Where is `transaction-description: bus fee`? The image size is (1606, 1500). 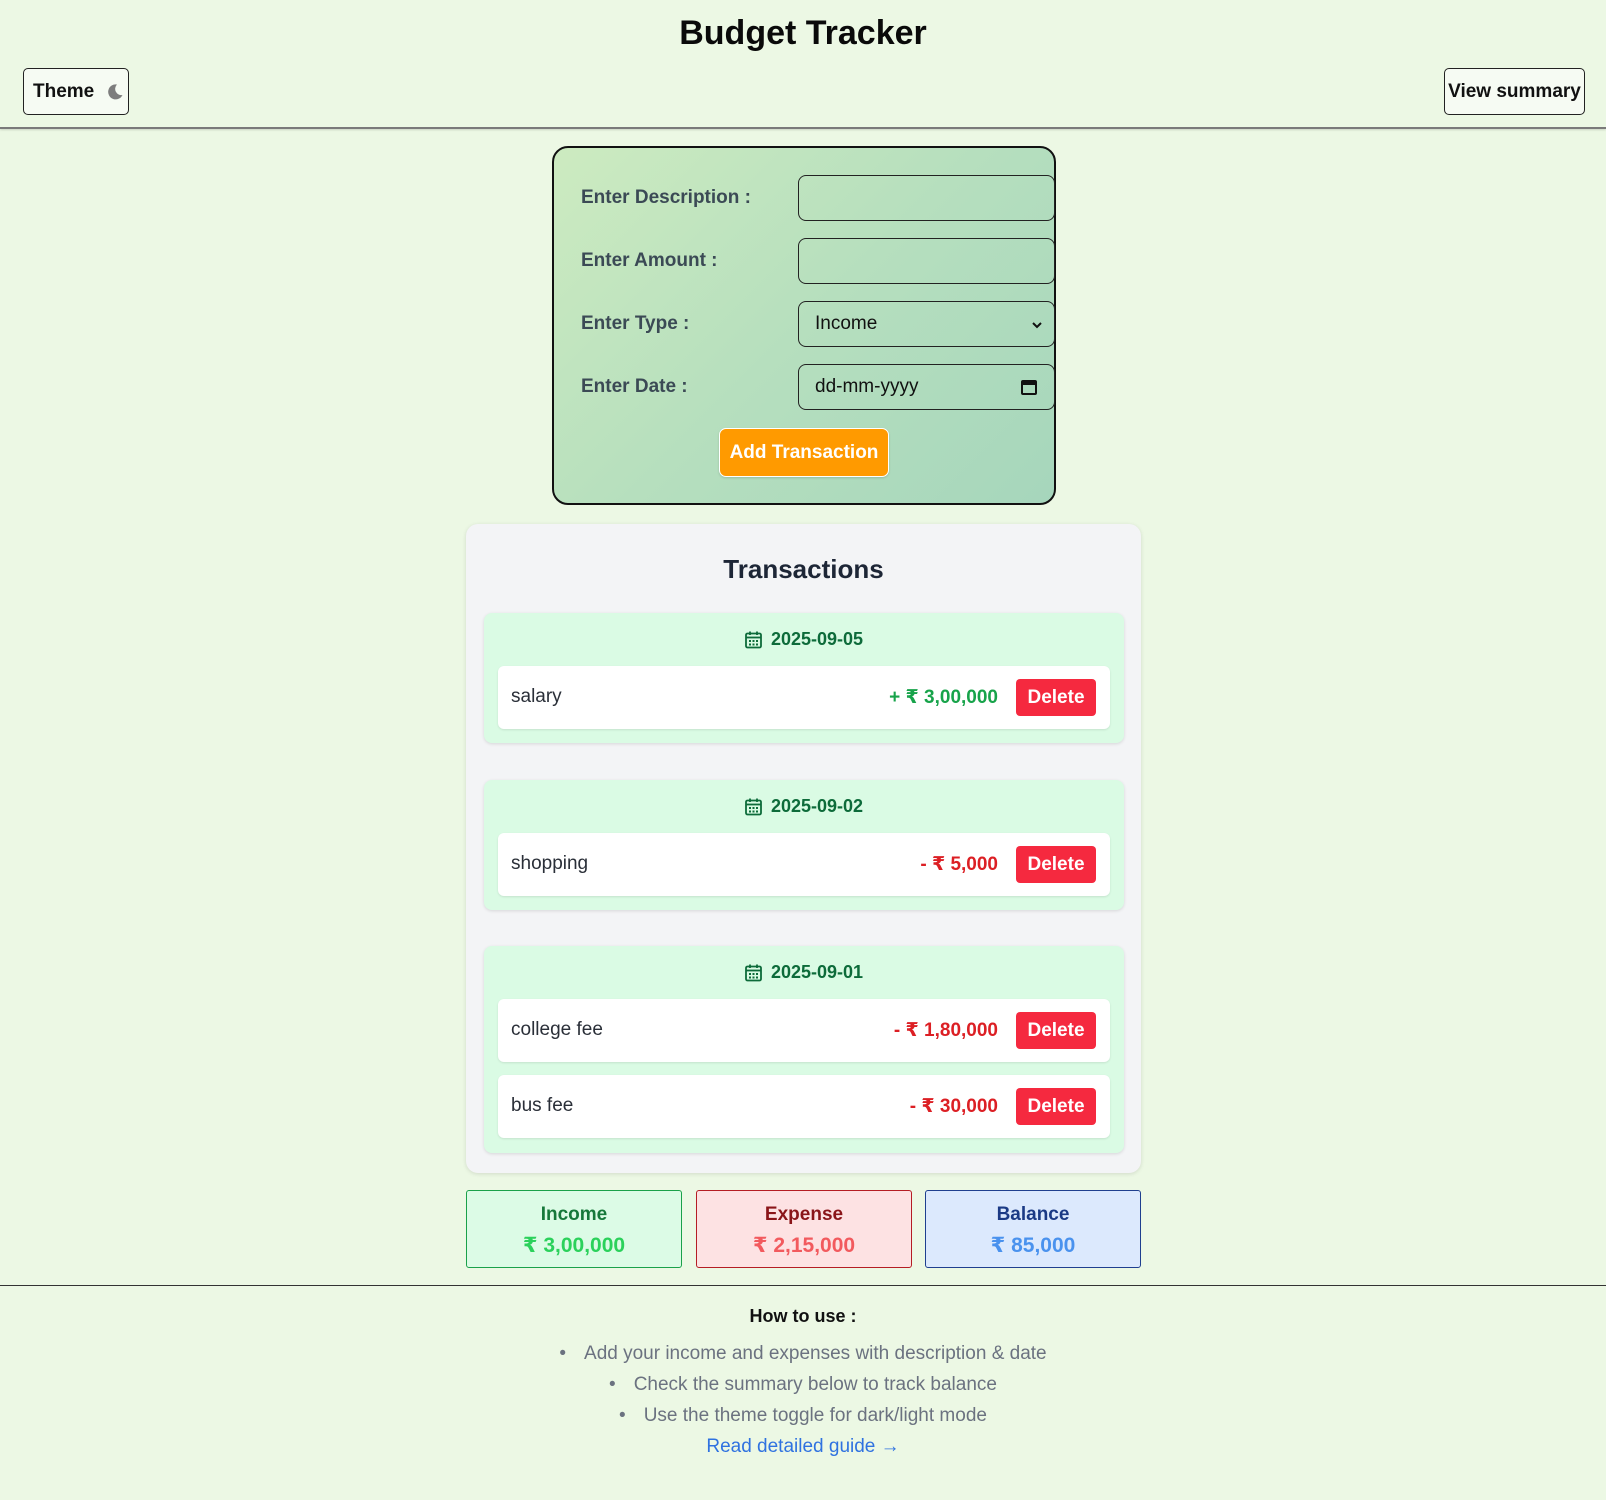
transaction-description: bus fee is located at coordinates (542, 1105).